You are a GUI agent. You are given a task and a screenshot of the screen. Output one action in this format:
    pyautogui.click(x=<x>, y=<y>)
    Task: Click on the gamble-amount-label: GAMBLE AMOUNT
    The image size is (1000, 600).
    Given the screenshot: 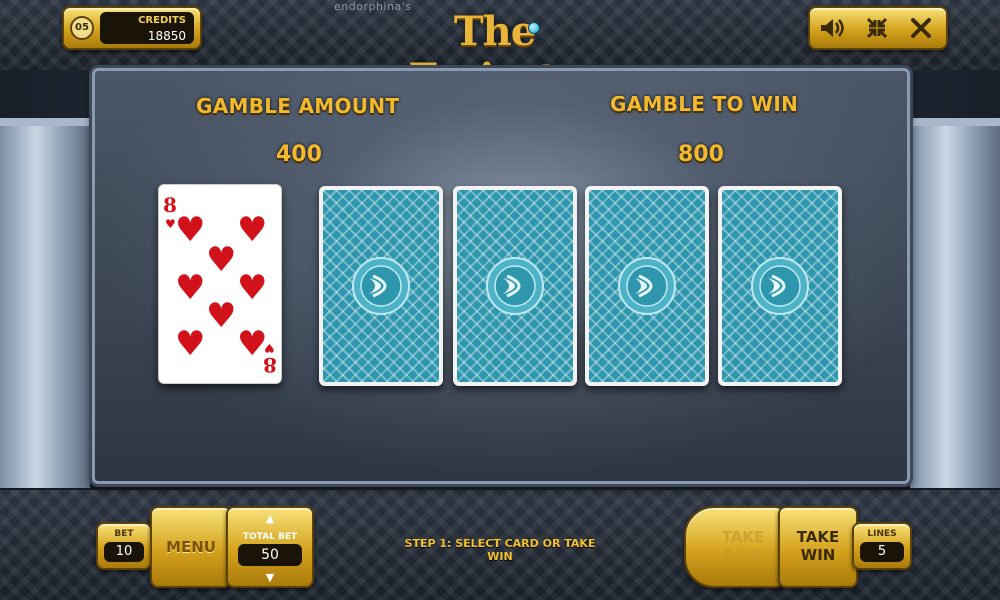 What is the action you would take?
    pyautogui.click(x=298, y=106)
    